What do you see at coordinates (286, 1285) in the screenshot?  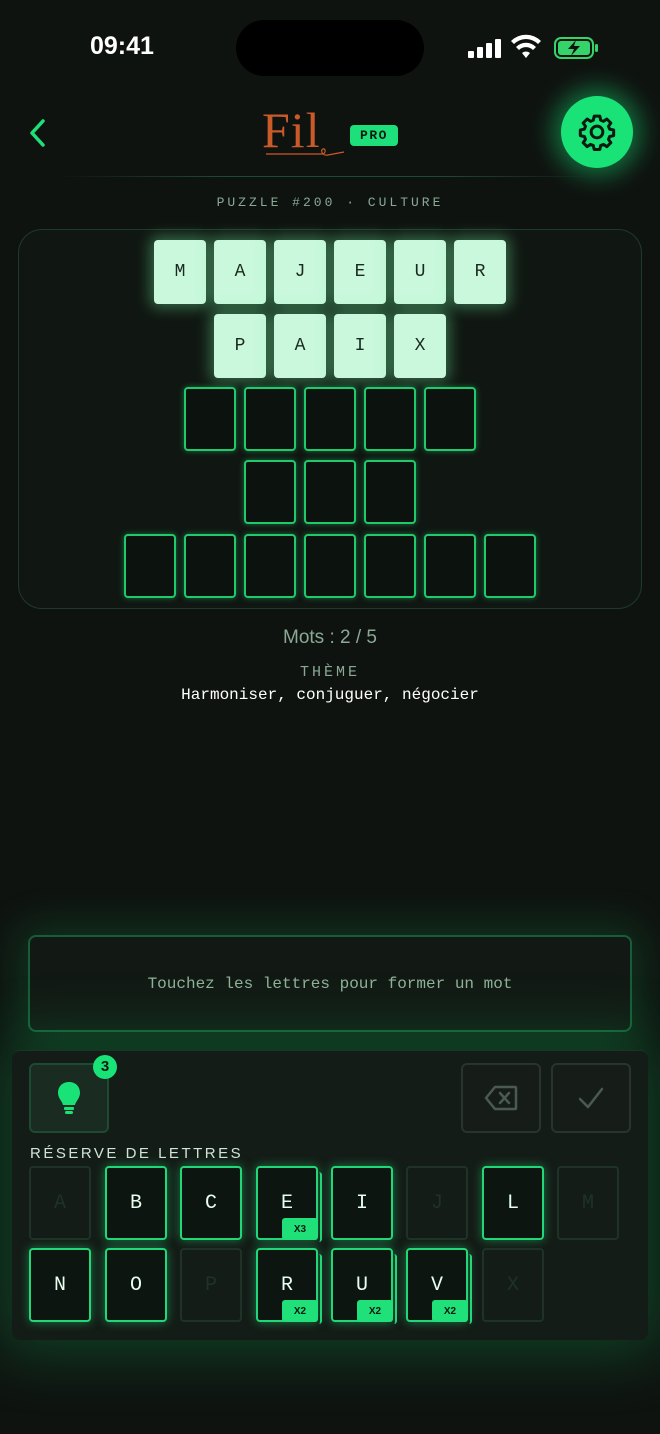 I see `letter-key-label: R` at bounding box center [286, 1285].